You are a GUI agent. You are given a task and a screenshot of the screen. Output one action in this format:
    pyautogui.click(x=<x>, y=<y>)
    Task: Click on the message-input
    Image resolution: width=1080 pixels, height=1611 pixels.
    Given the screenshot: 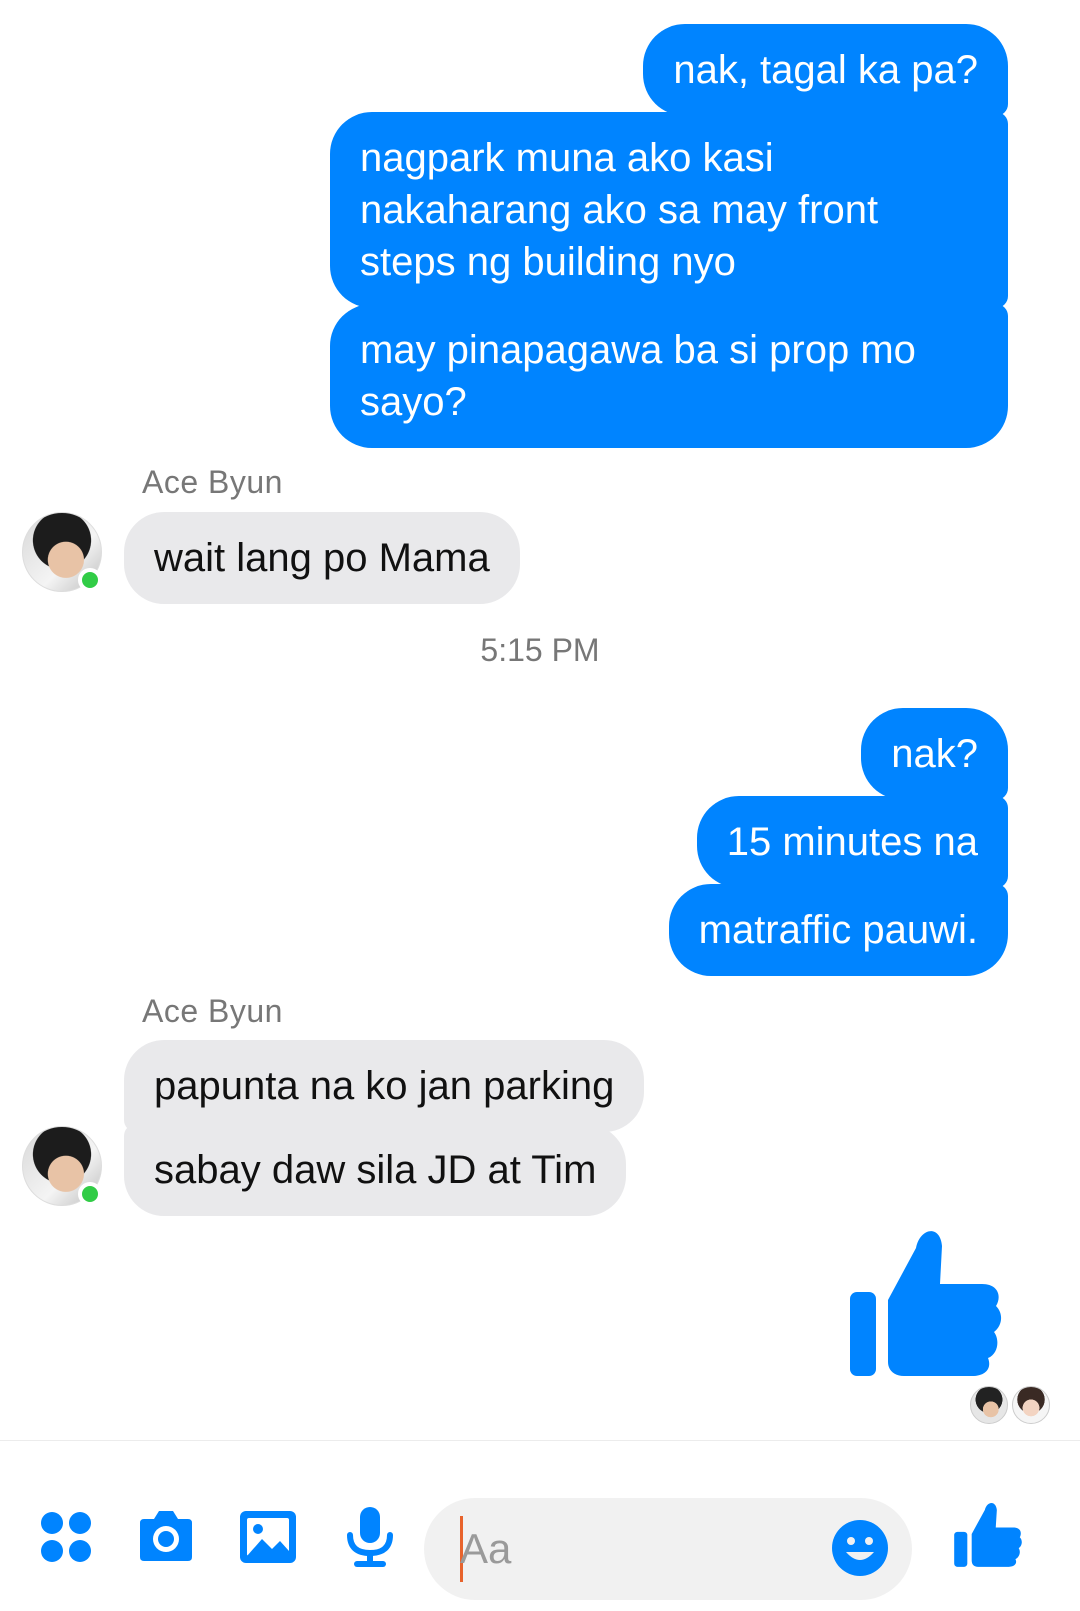 What is the action you would take?
    pyautogui.click(x=640, y=1549)
    